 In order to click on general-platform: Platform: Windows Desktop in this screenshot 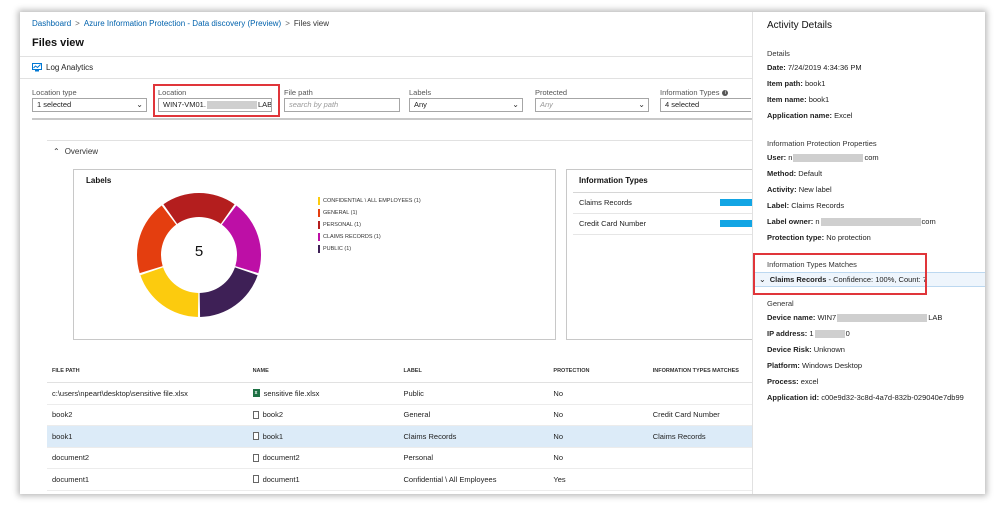, I will do `click(814, 365)`.